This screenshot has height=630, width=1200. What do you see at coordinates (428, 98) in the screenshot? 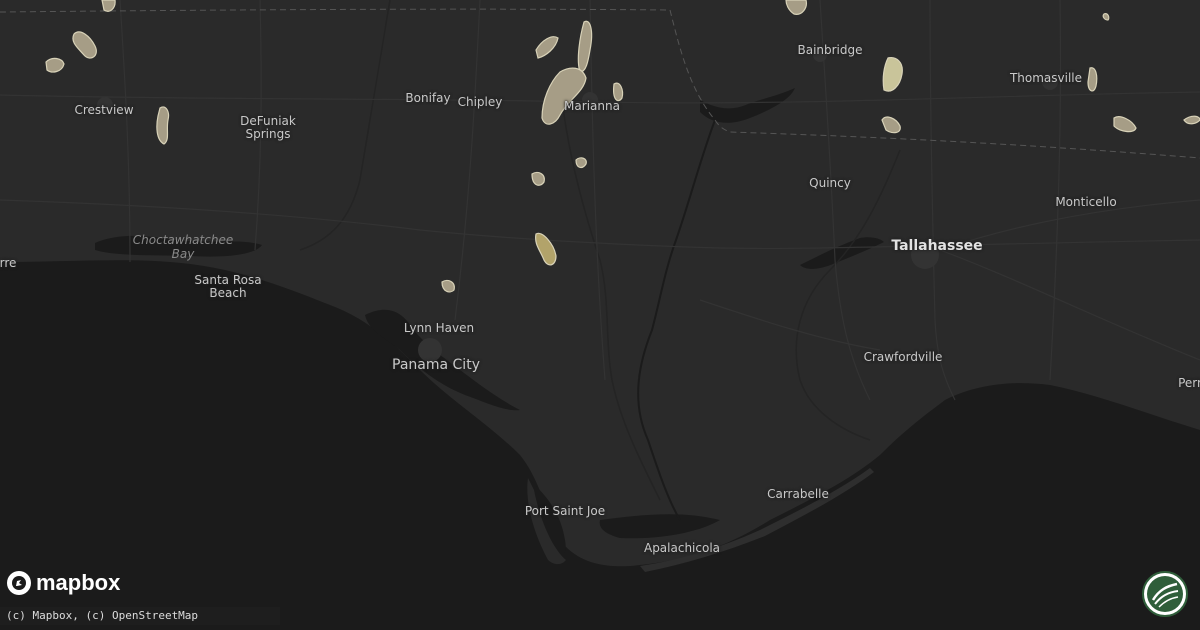
I see `city-label-bonifay: Bonifay` at bounding box center [428, 98].